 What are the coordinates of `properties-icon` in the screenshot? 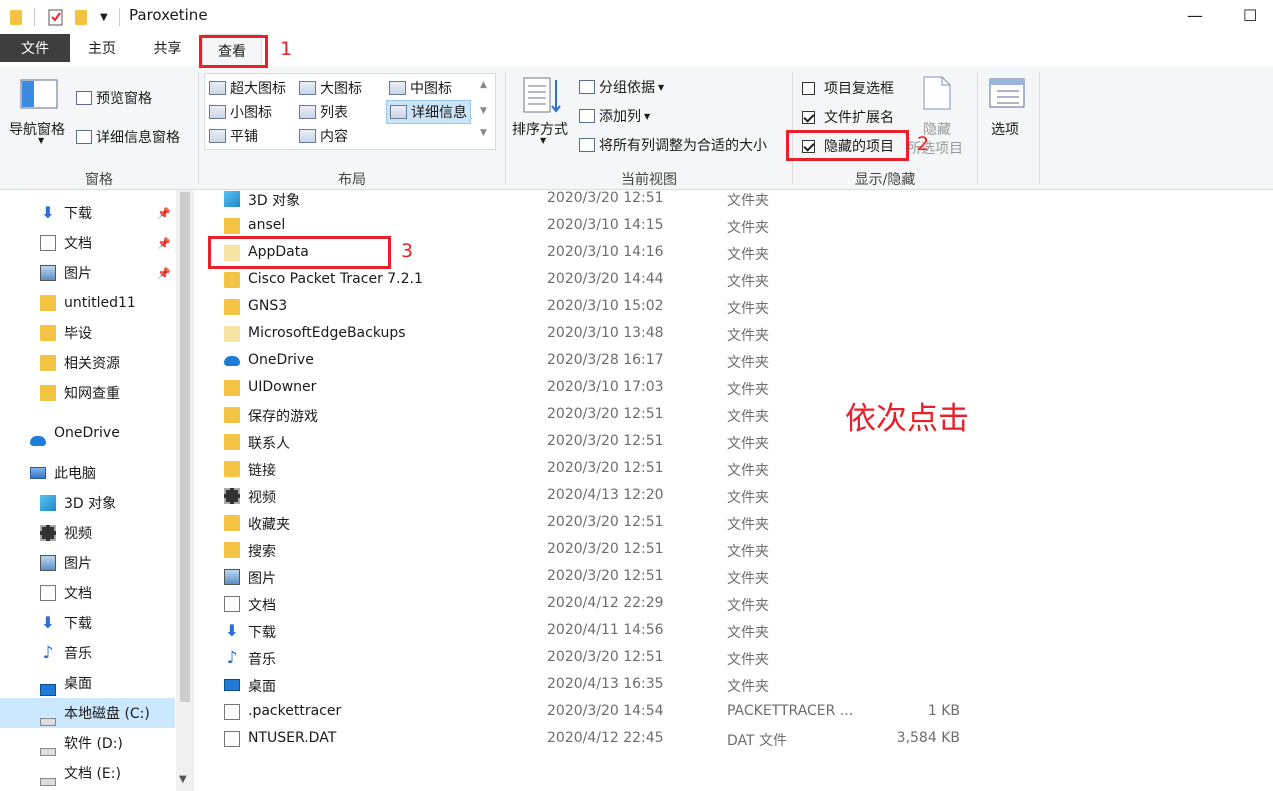 It's located at (56, 17).